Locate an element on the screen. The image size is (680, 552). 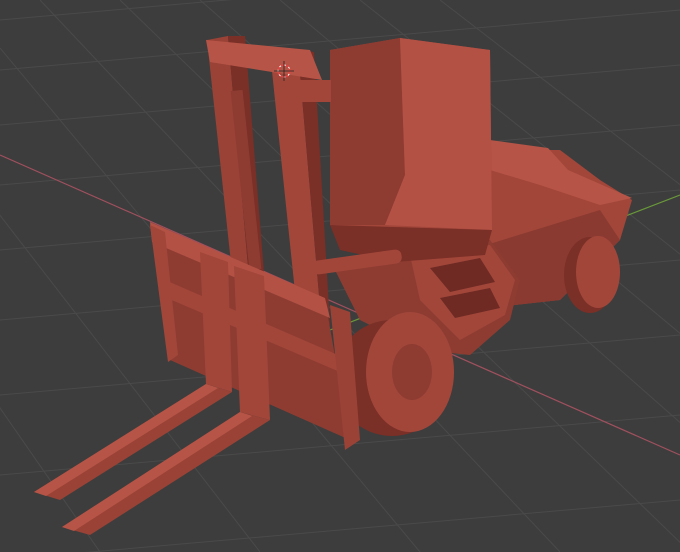
front-wheel-hub is located at coordinates (412, 372).